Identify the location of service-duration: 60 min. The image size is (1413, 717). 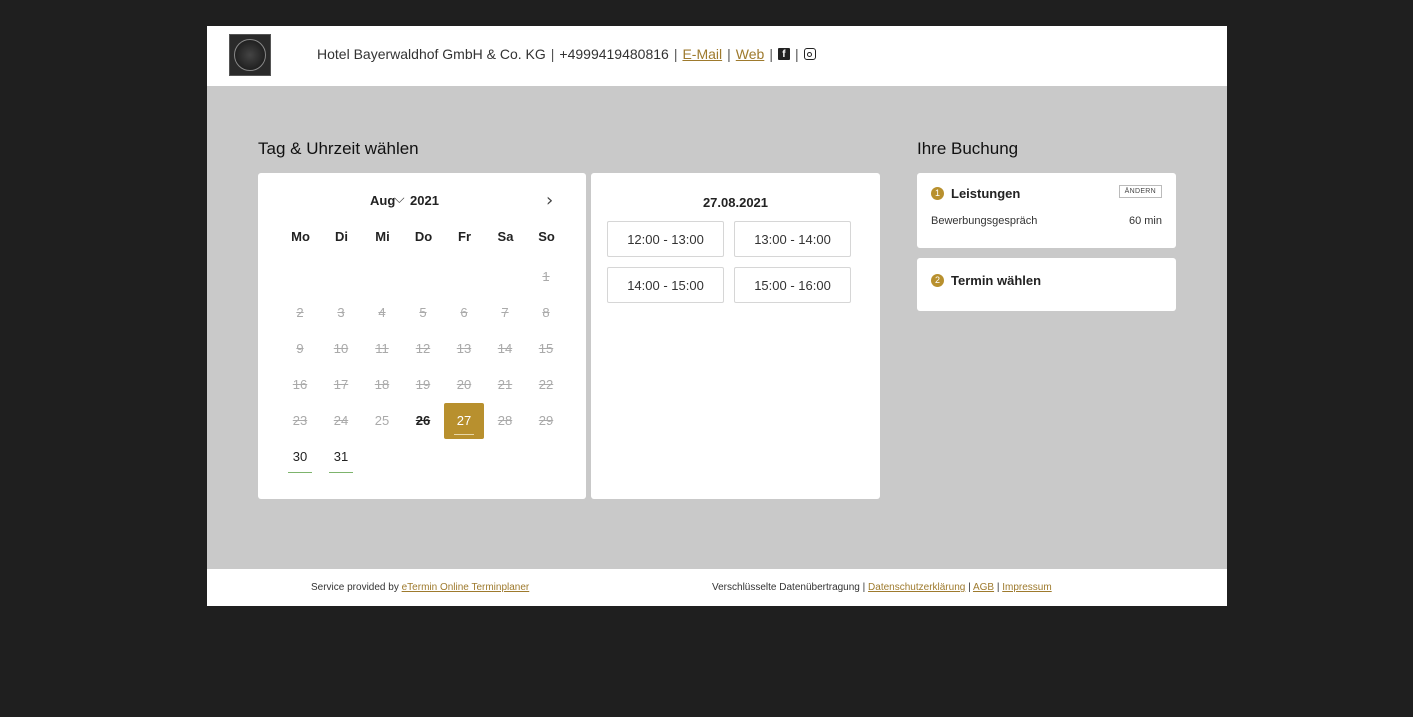
(1145, 221).